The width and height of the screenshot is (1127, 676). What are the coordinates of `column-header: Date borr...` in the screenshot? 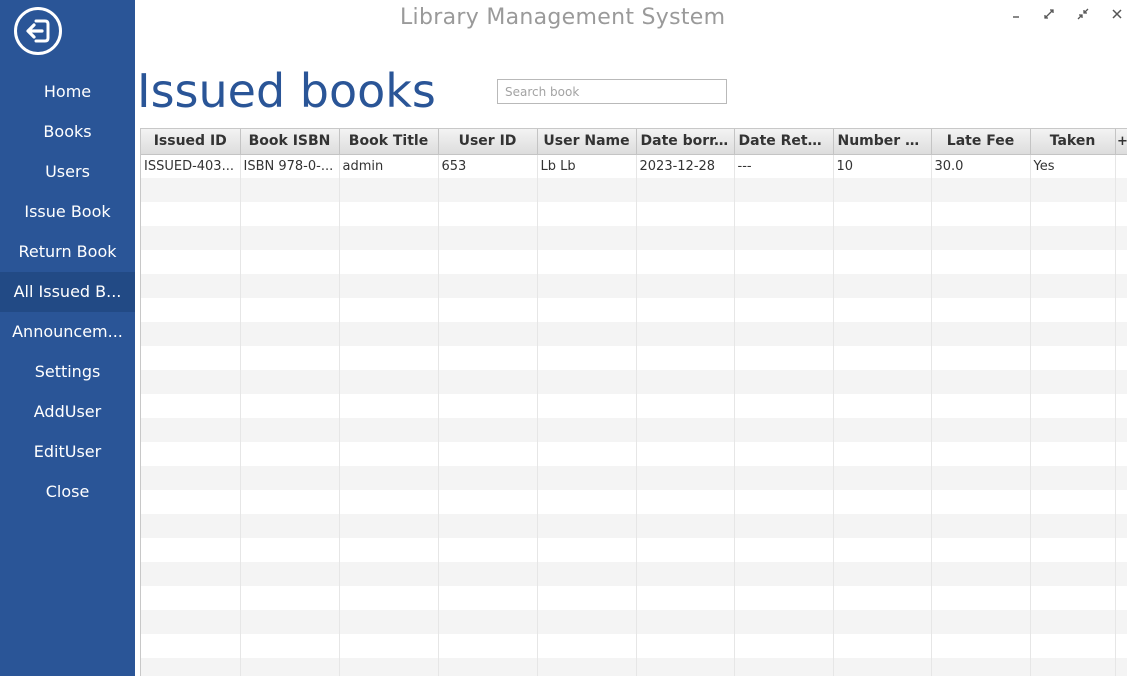 It's located at (685, 142).